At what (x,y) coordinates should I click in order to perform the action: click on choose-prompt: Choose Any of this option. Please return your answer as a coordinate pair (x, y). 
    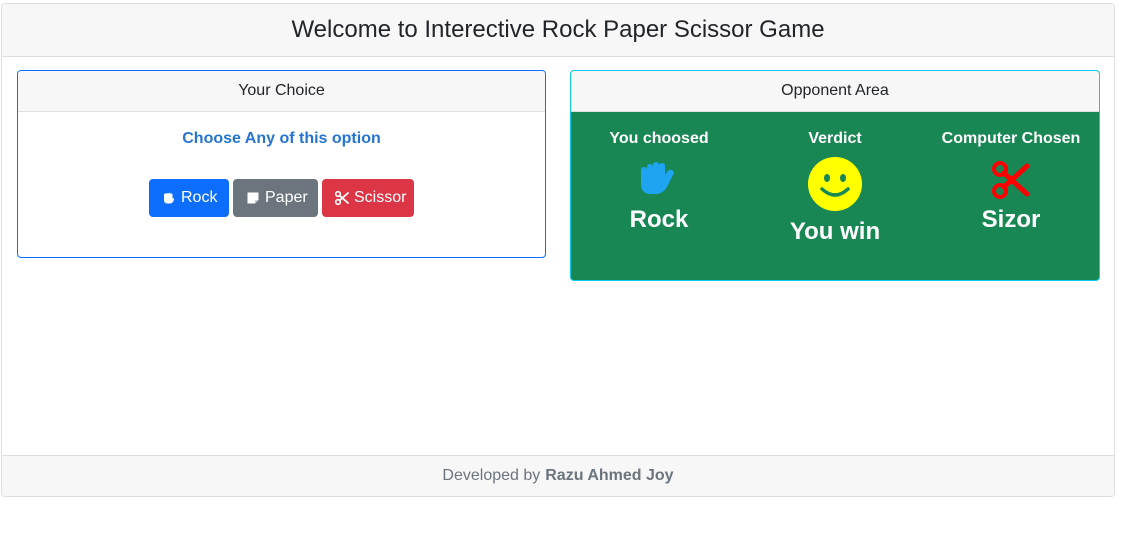
    Looking at the image, I should click on (281, 138).